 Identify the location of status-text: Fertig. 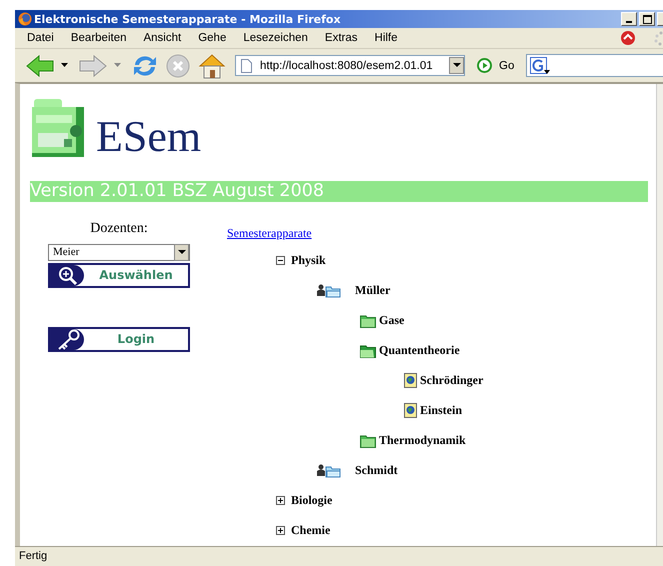
(33, 556).